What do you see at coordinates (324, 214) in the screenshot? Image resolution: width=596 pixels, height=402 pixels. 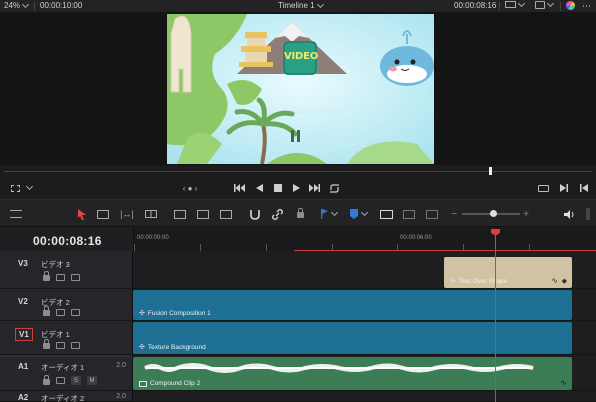 I see `flag-icon` at bounding box center [324, 214].